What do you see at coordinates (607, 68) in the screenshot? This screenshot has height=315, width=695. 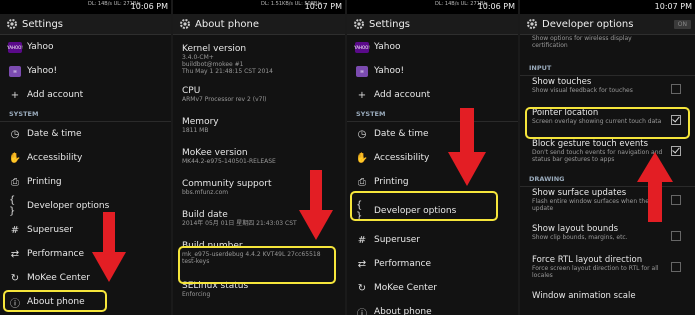 I see `input-header: INPUT` at bounding box center [607, 68].